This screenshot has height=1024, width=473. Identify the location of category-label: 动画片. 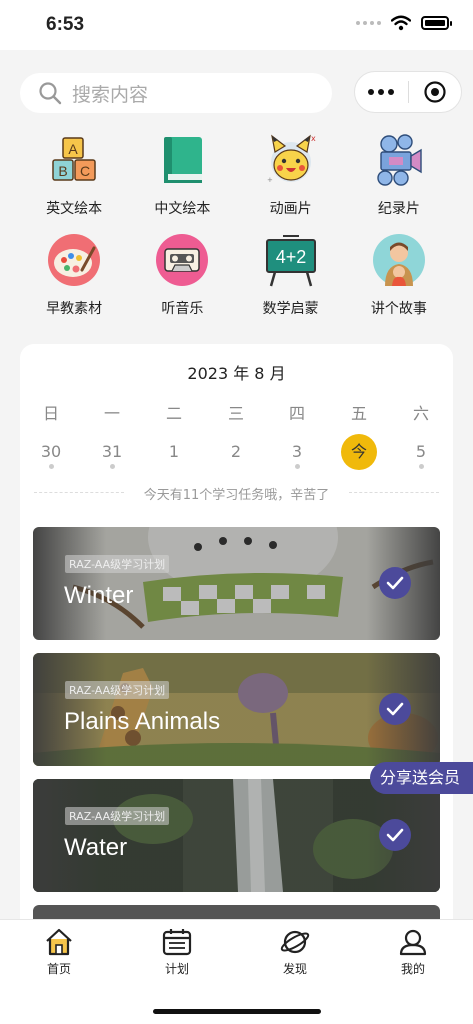
(290, 209).